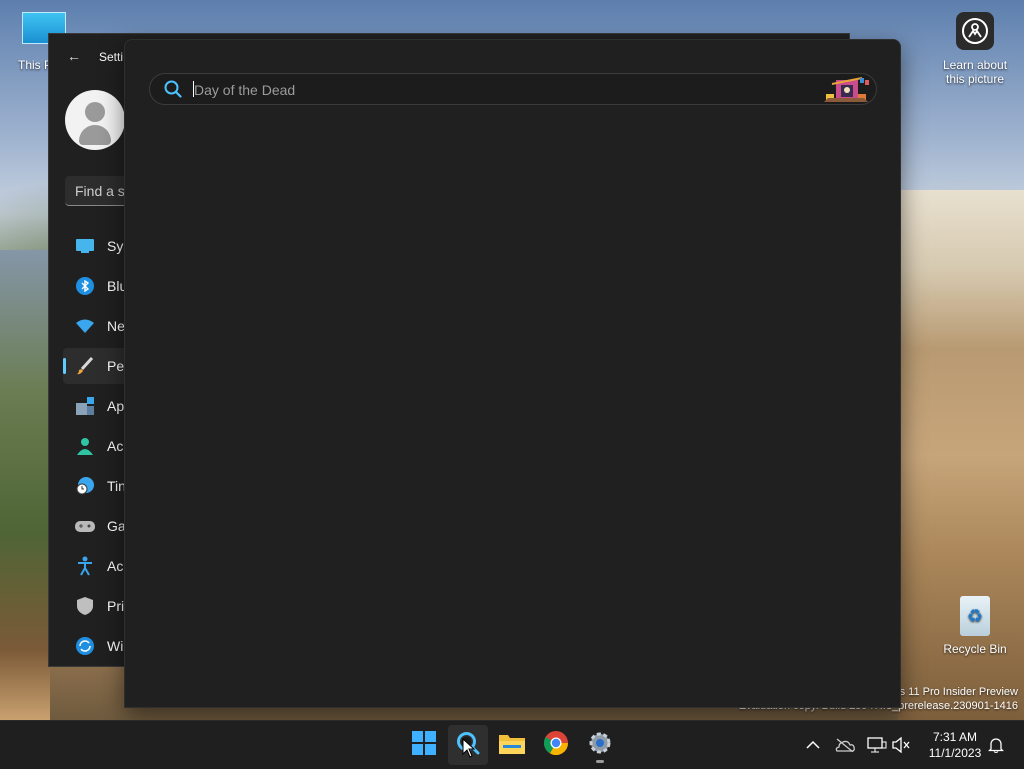 This screenshot has width=1024, height=769. I want to click on back-arrow-icon: ←, so click(74, 56).